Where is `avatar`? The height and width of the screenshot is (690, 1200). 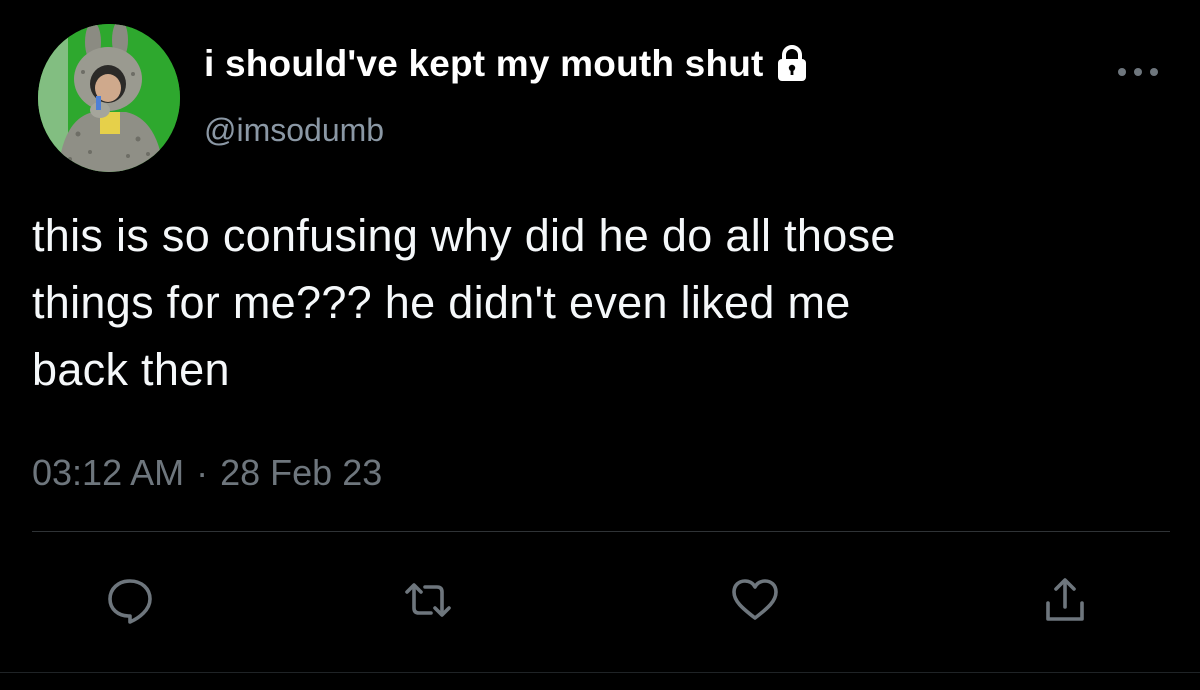
avatar is located at coordinates (109, 98).